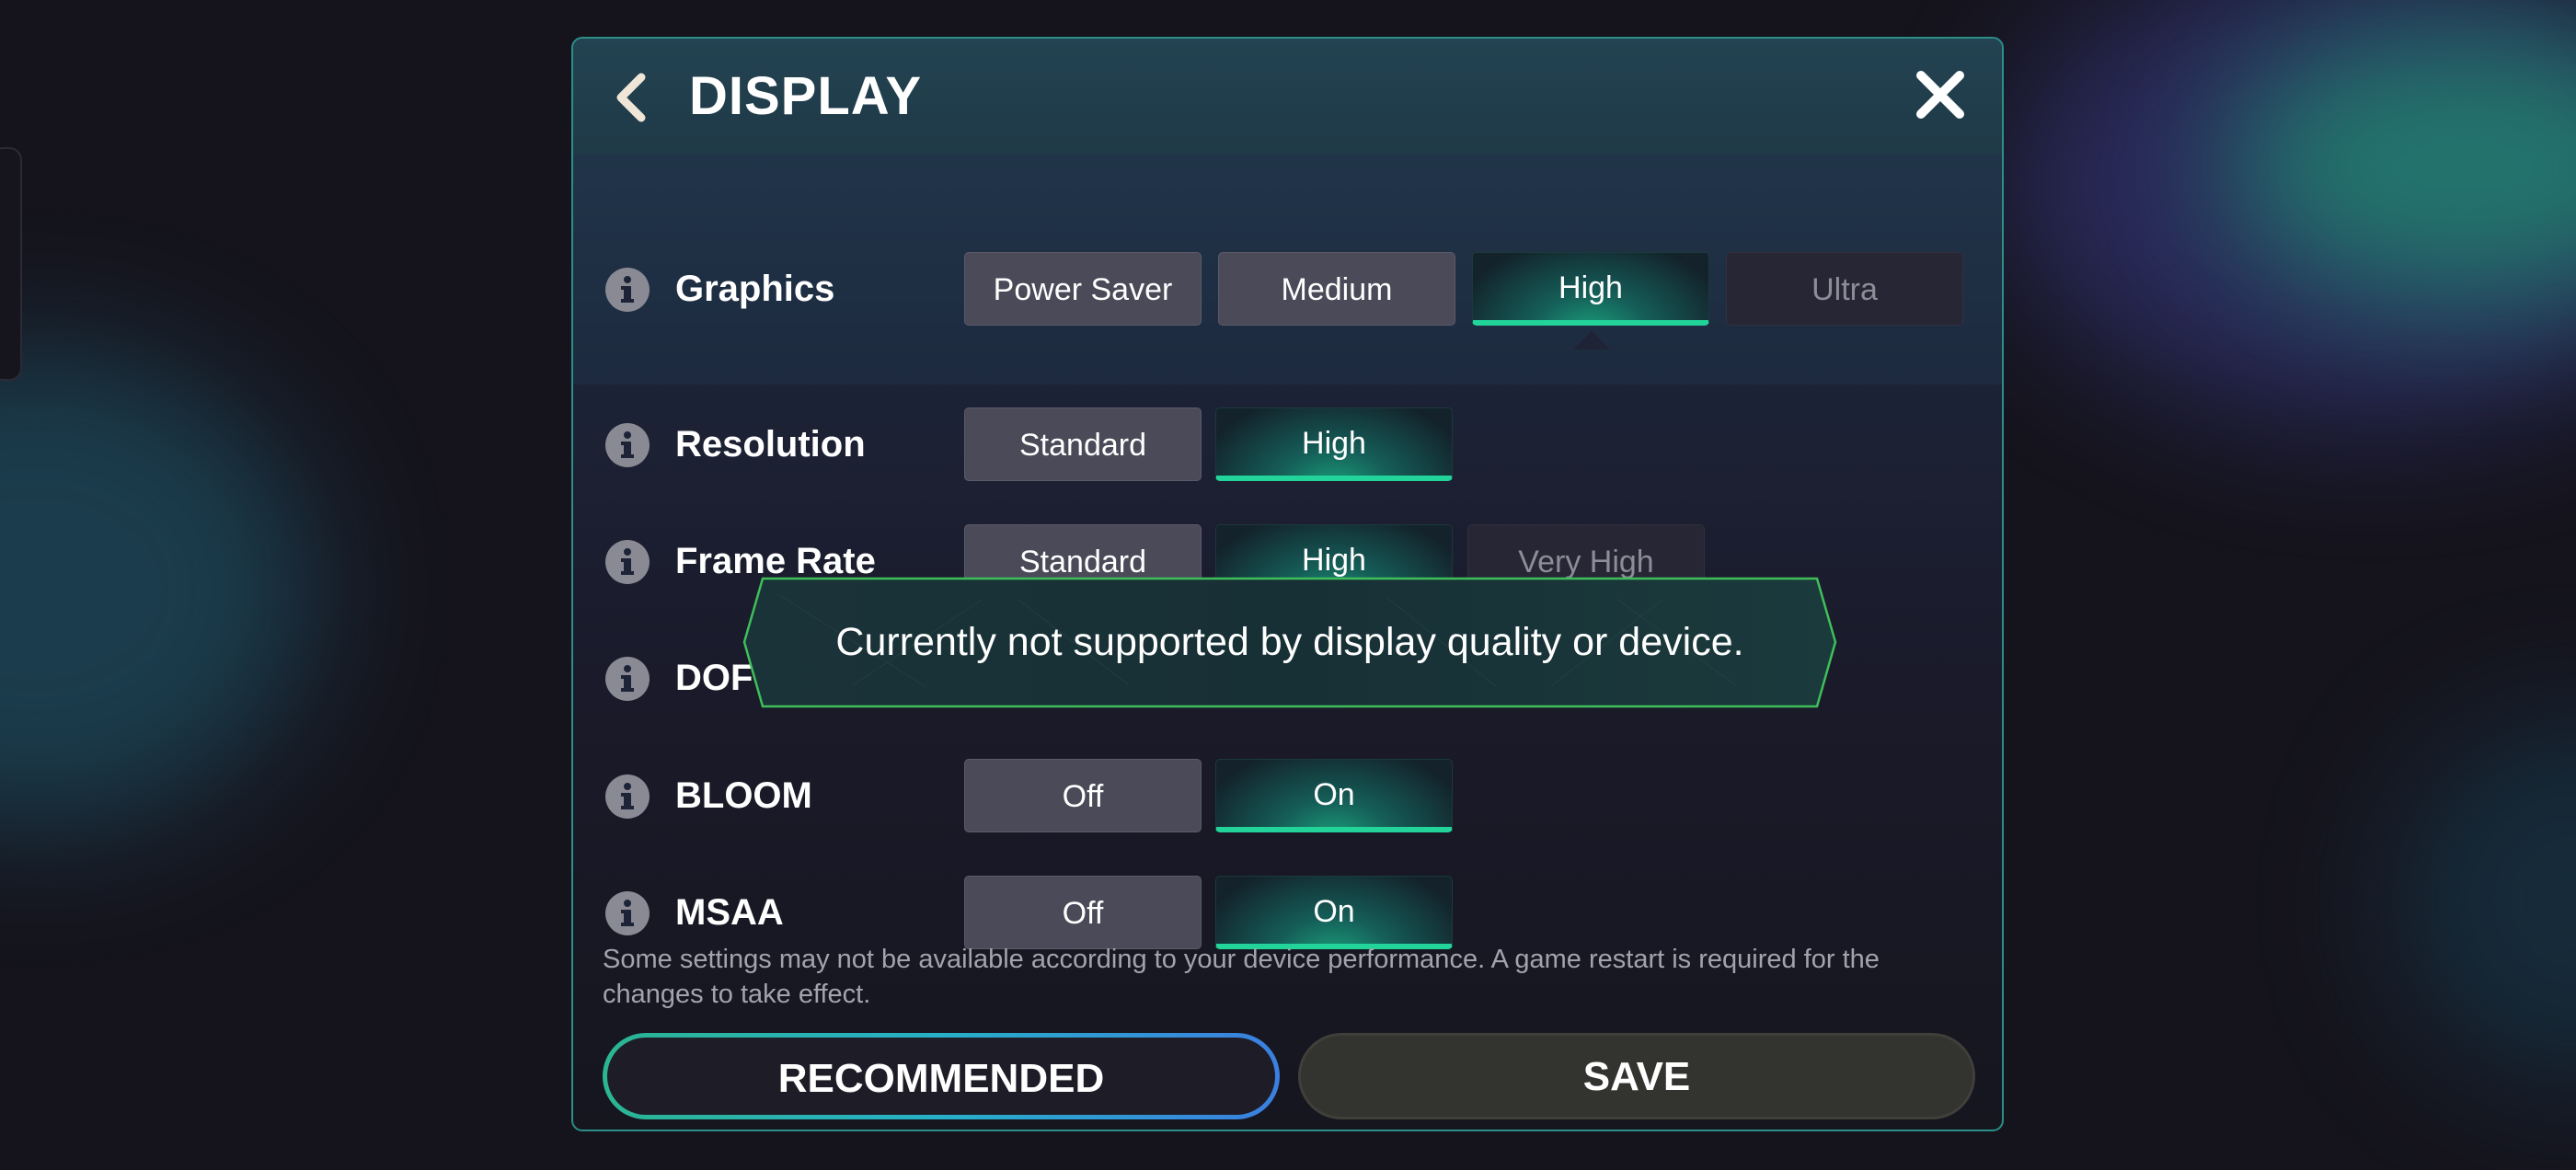 This screenshot has height=1170, width=2576. What do you see at coordinates (941, 1076) in the screenshot?
I see `recommended-button: RECOMMENDED` at bounding box center [941, 1076].